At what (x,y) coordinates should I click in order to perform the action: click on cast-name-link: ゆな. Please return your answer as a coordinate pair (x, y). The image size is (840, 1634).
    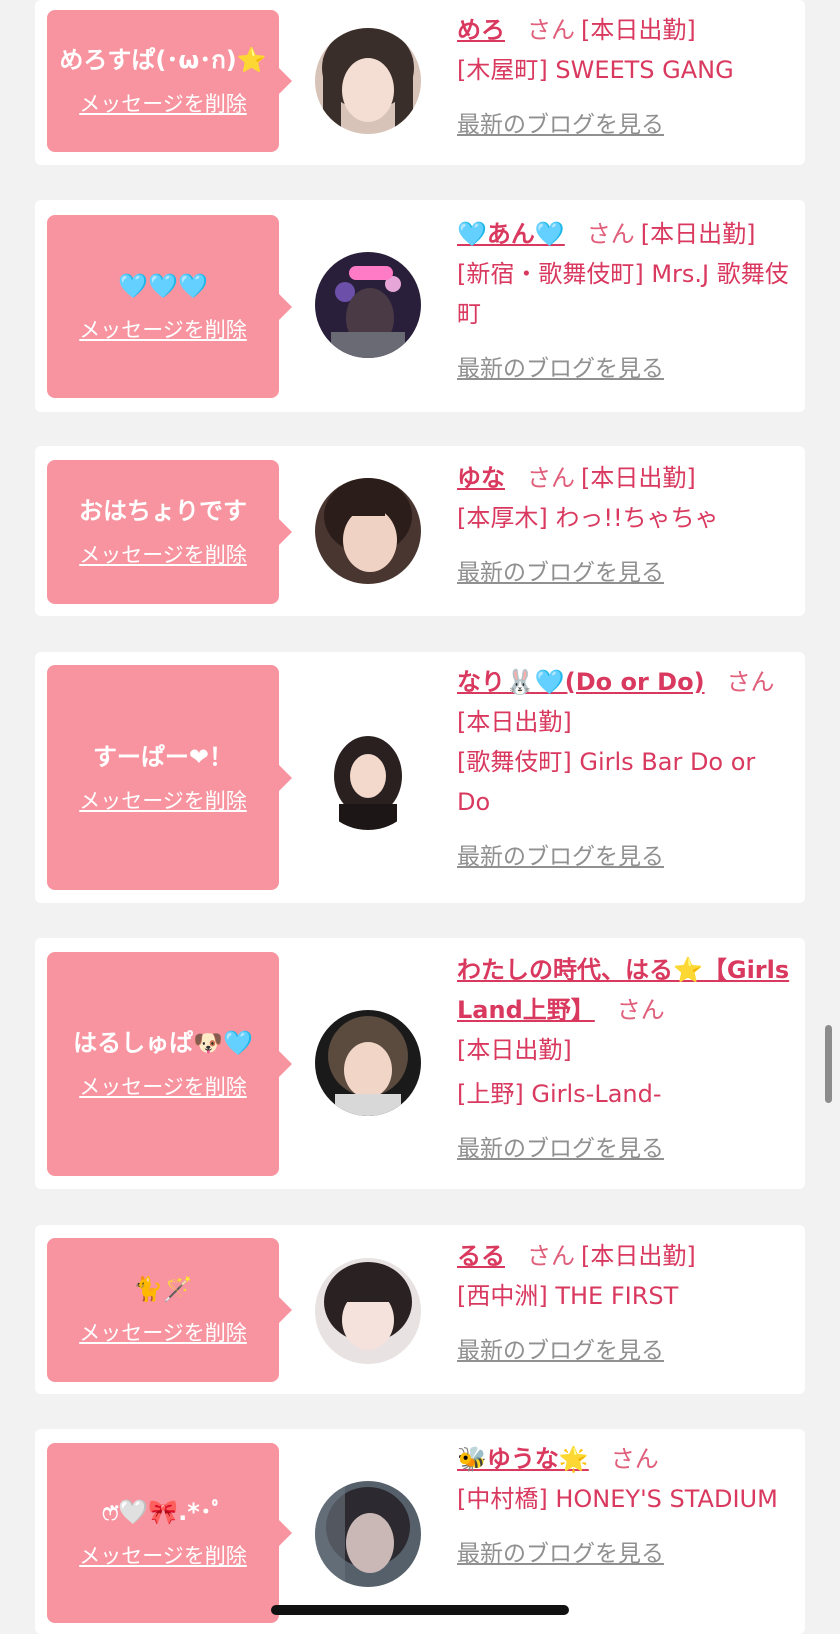
    Looking at the image, I should click on (481, 478).